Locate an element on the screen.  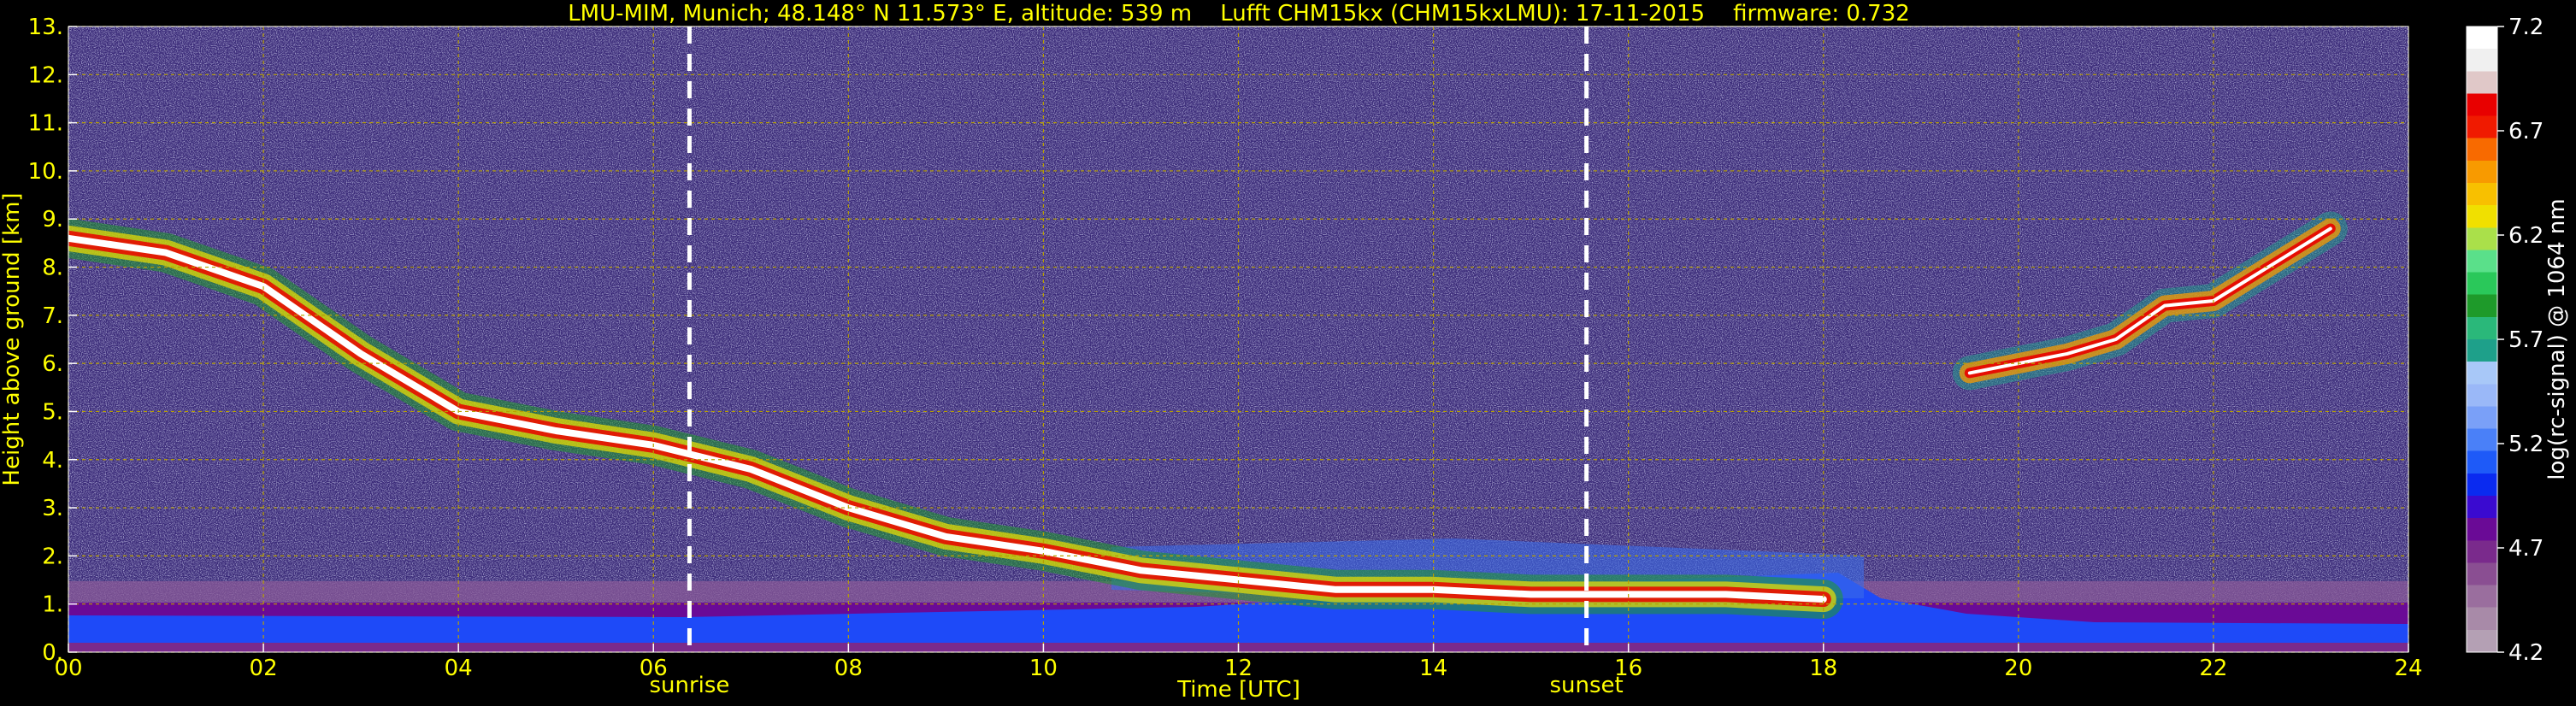
y-axis-label: Height above ground [km] is located at coordinates (12, 338).